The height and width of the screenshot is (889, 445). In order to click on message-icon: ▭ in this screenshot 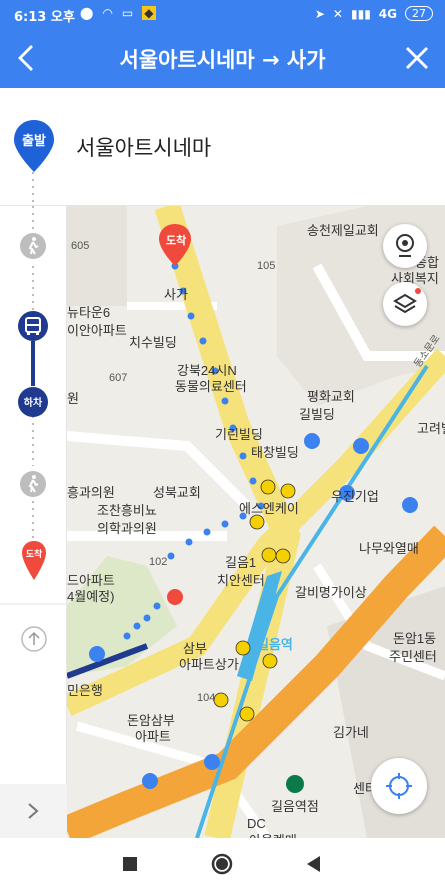, I will do `click(127, 13)`.